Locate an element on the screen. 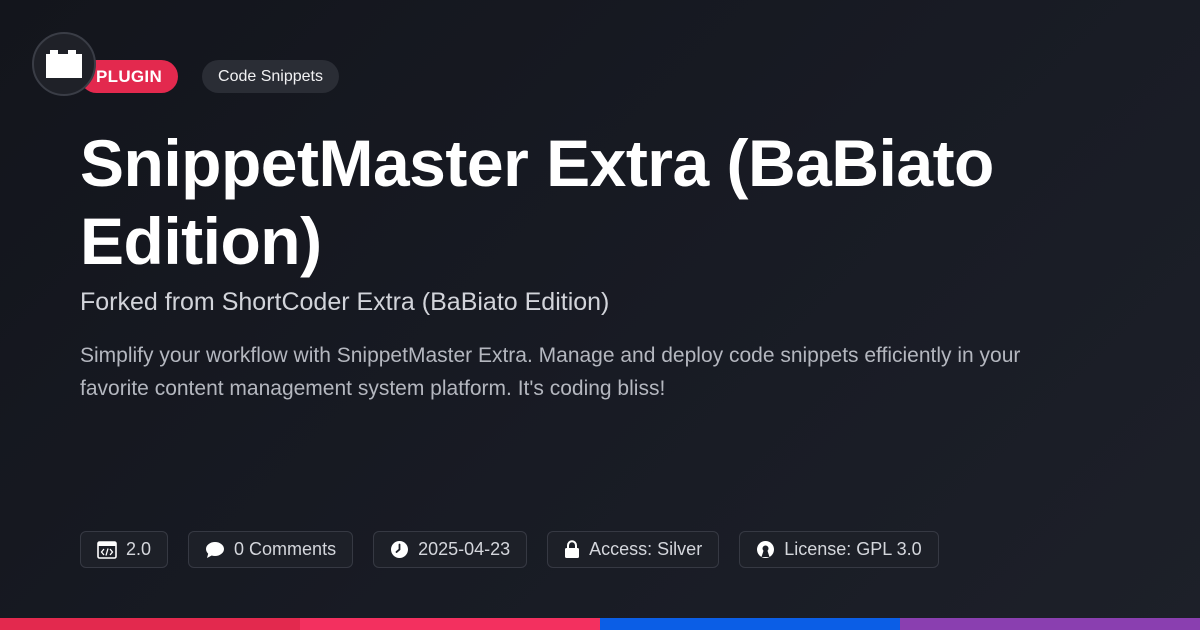  comments-pill: 0 Comments is located at coordinates (271, 549).